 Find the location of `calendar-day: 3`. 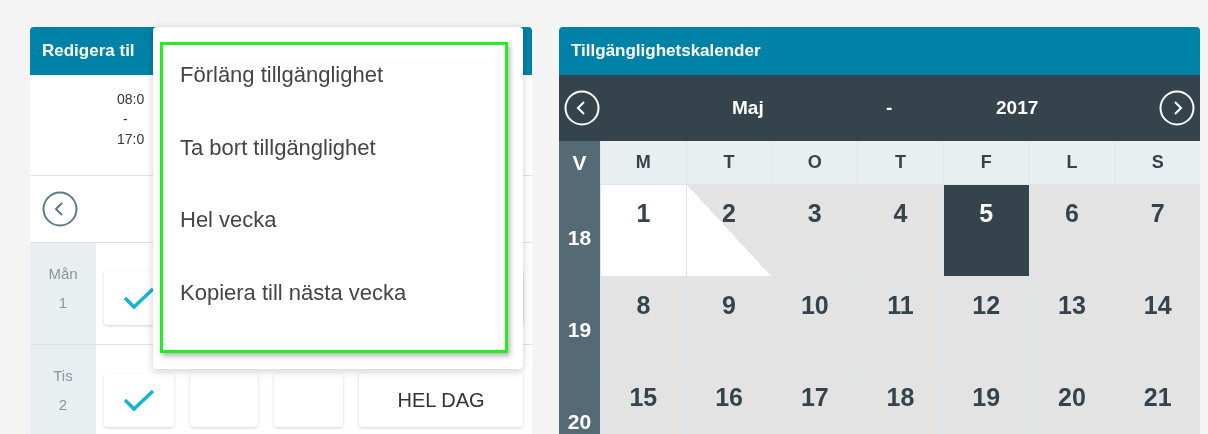

calendar-day: 3 is located at coordinates (814, 230).